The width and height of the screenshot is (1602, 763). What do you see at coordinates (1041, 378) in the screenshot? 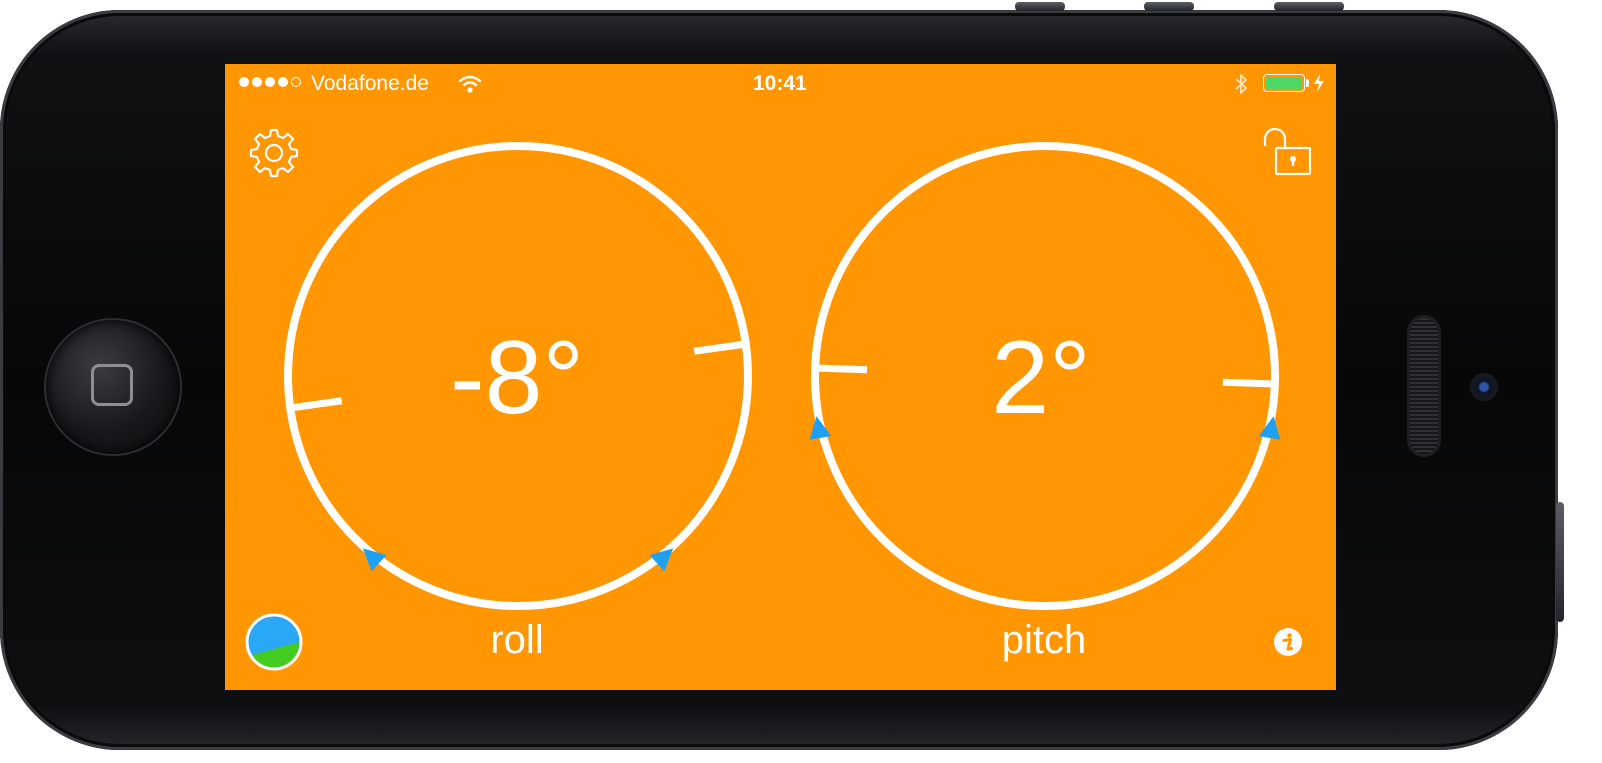
I see `pitch-value: 2°` at bounding box center [1041, 378].